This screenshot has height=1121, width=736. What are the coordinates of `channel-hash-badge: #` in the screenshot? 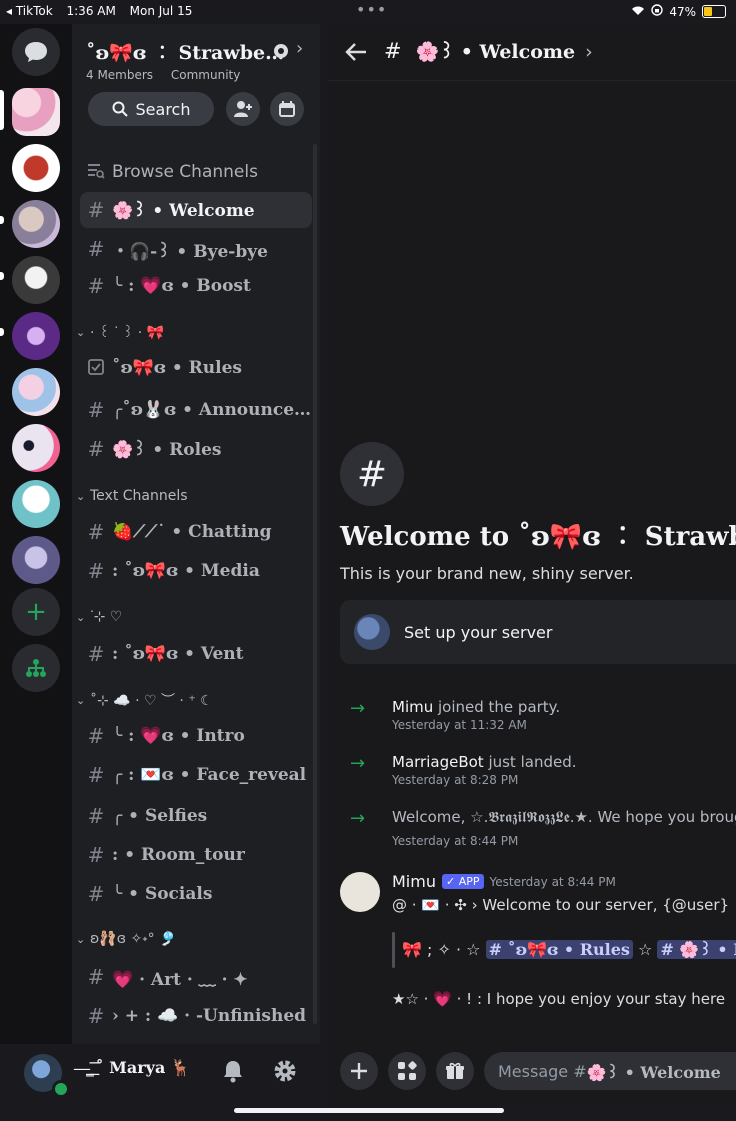 It's located at (372, 474).